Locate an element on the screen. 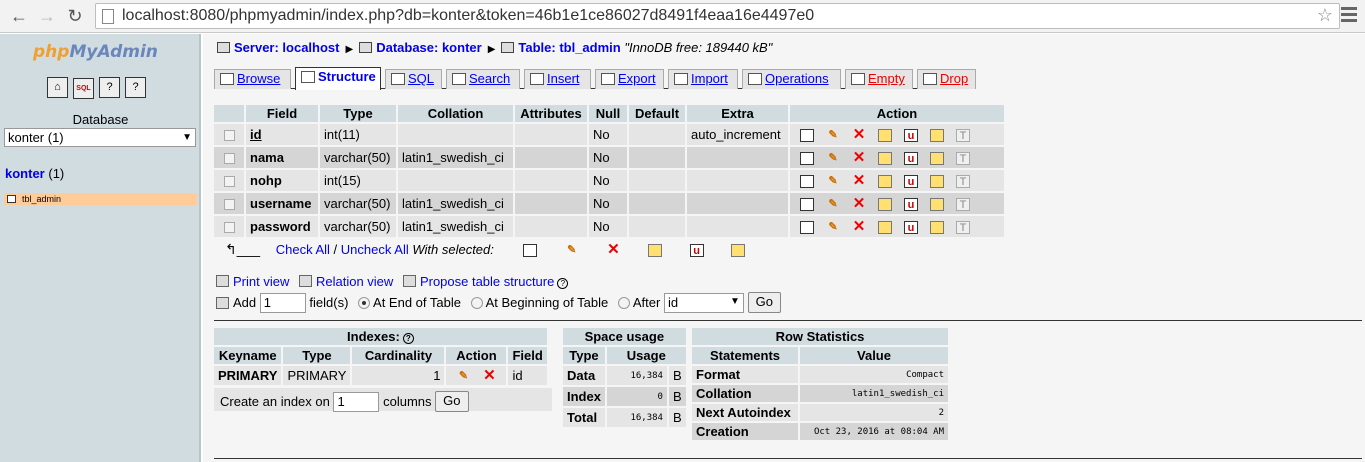 This screenshot has height=462, width=1365. index-columns-input: 1 is located at coordinates (356, 401).